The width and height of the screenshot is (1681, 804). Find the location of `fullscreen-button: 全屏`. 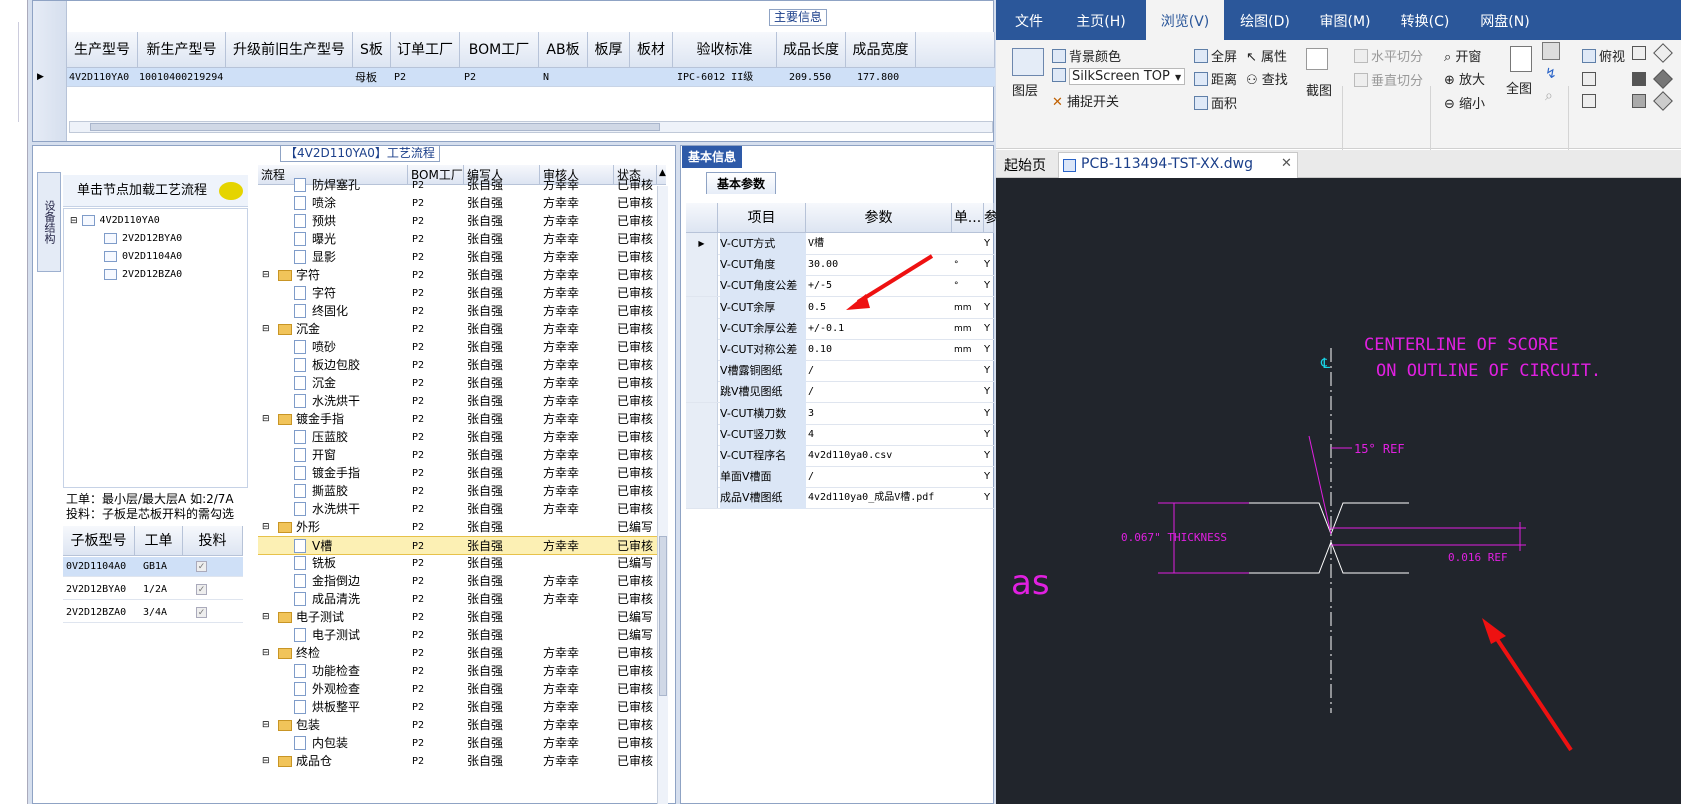

fullscreen-button: 全屏 is located at coordinates (1215, 55).